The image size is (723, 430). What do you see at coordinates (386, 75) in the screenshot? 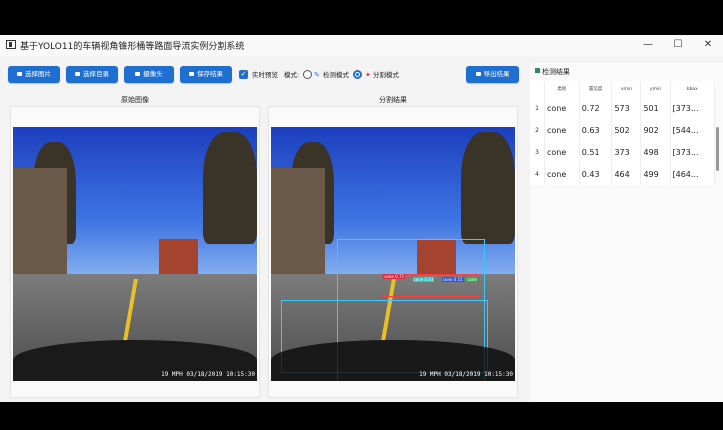
I see `segment-mode-label: 分割模式` at bounding box center [386, 75].